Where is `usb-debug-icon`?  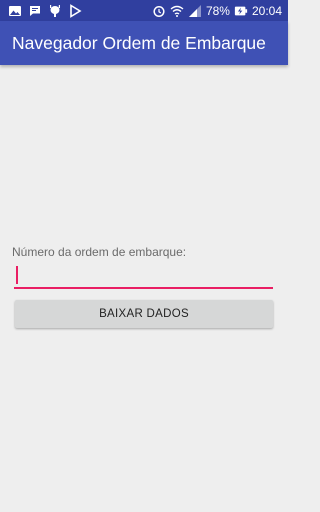 usb-debug-icon is located at coordinates (55, 11).